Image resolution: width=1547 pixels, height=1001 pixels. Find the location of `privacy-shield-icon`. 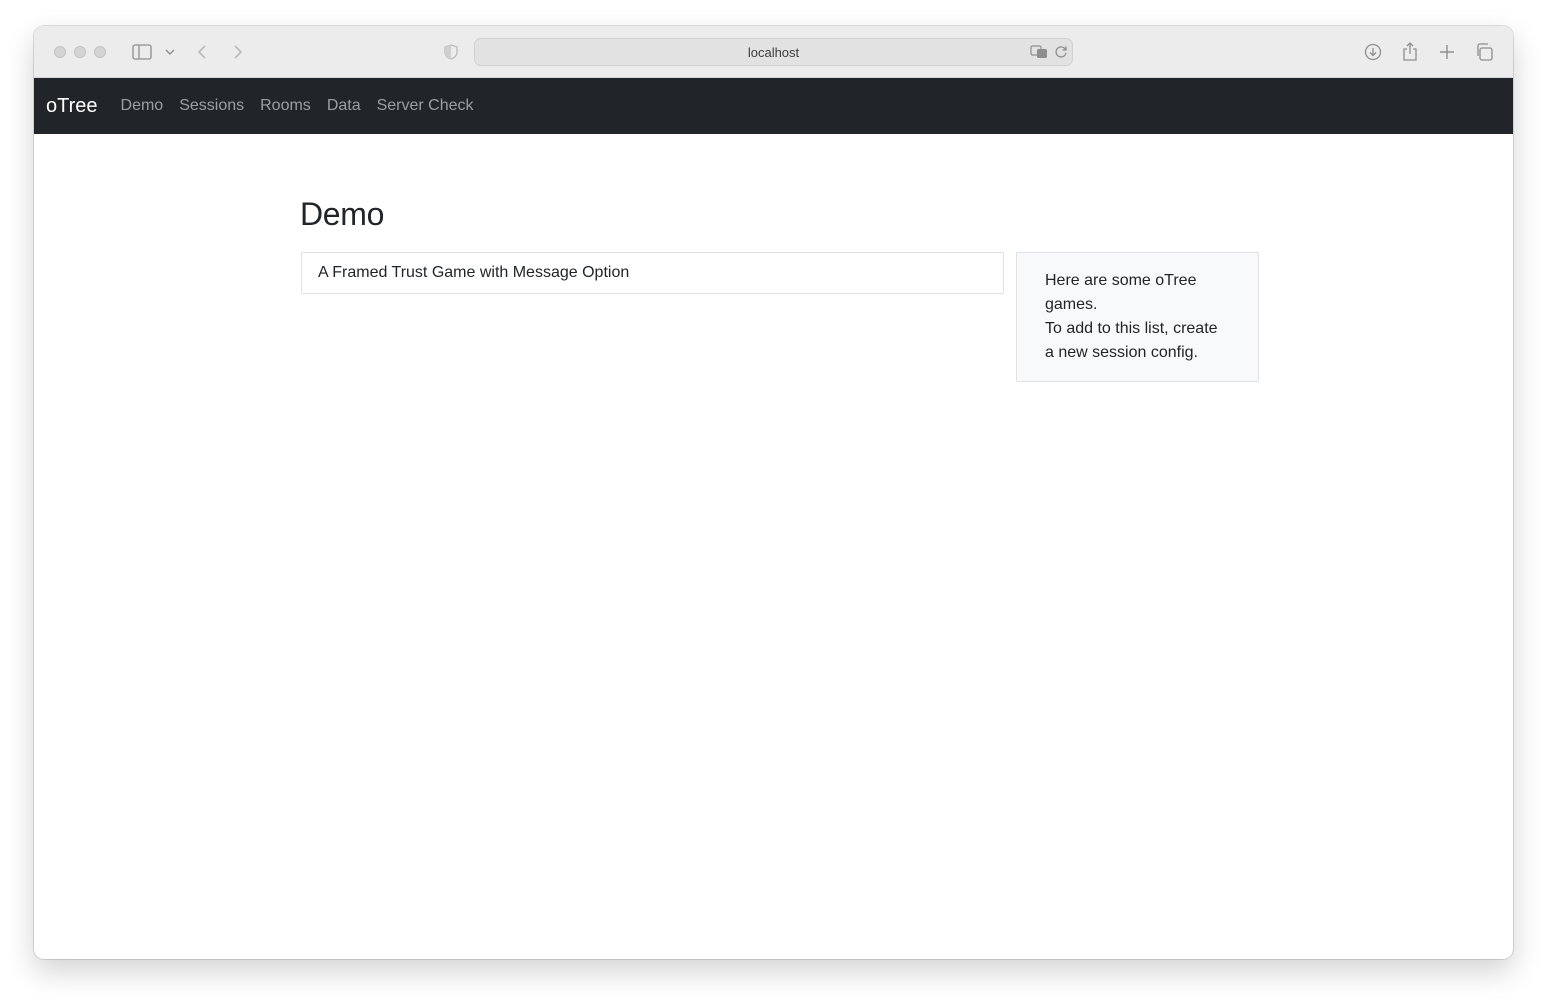

privacy-shield-icon is located at coordinates (451, 52).